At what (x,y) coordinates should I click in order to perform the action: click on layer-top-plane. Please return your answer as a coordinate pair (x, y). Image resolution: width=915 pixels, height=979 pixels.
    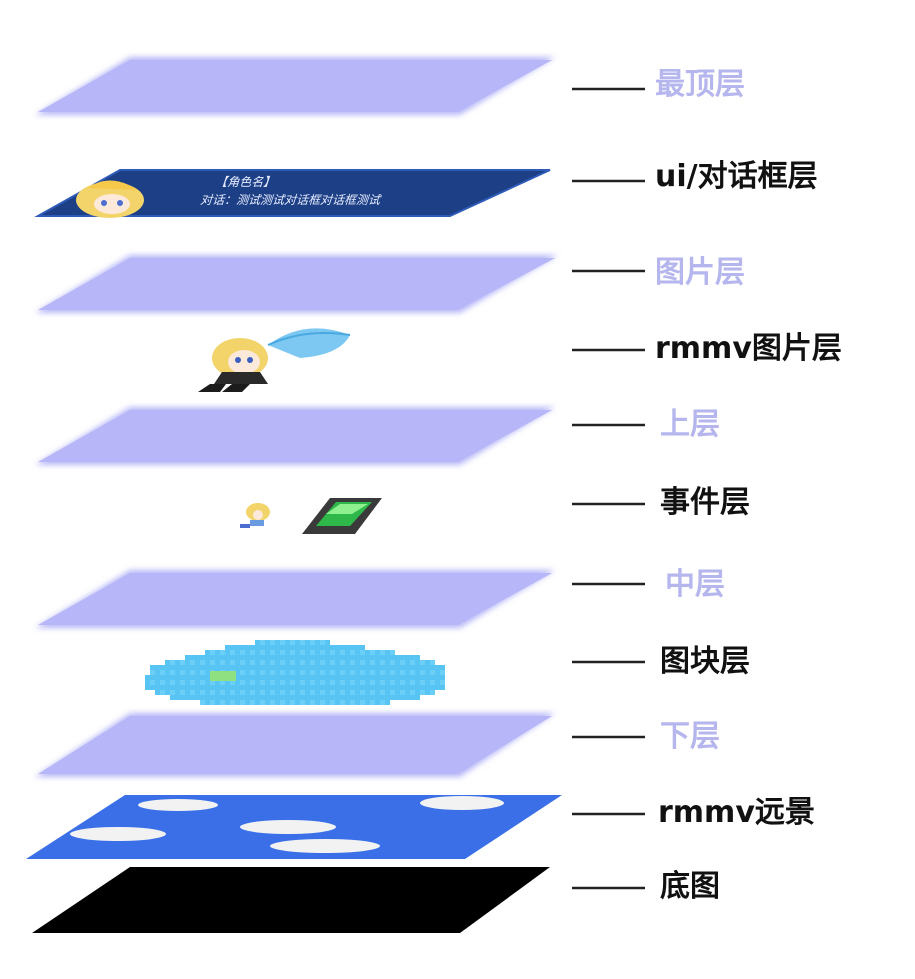
    Looking at the image, I should click on (295, 86).